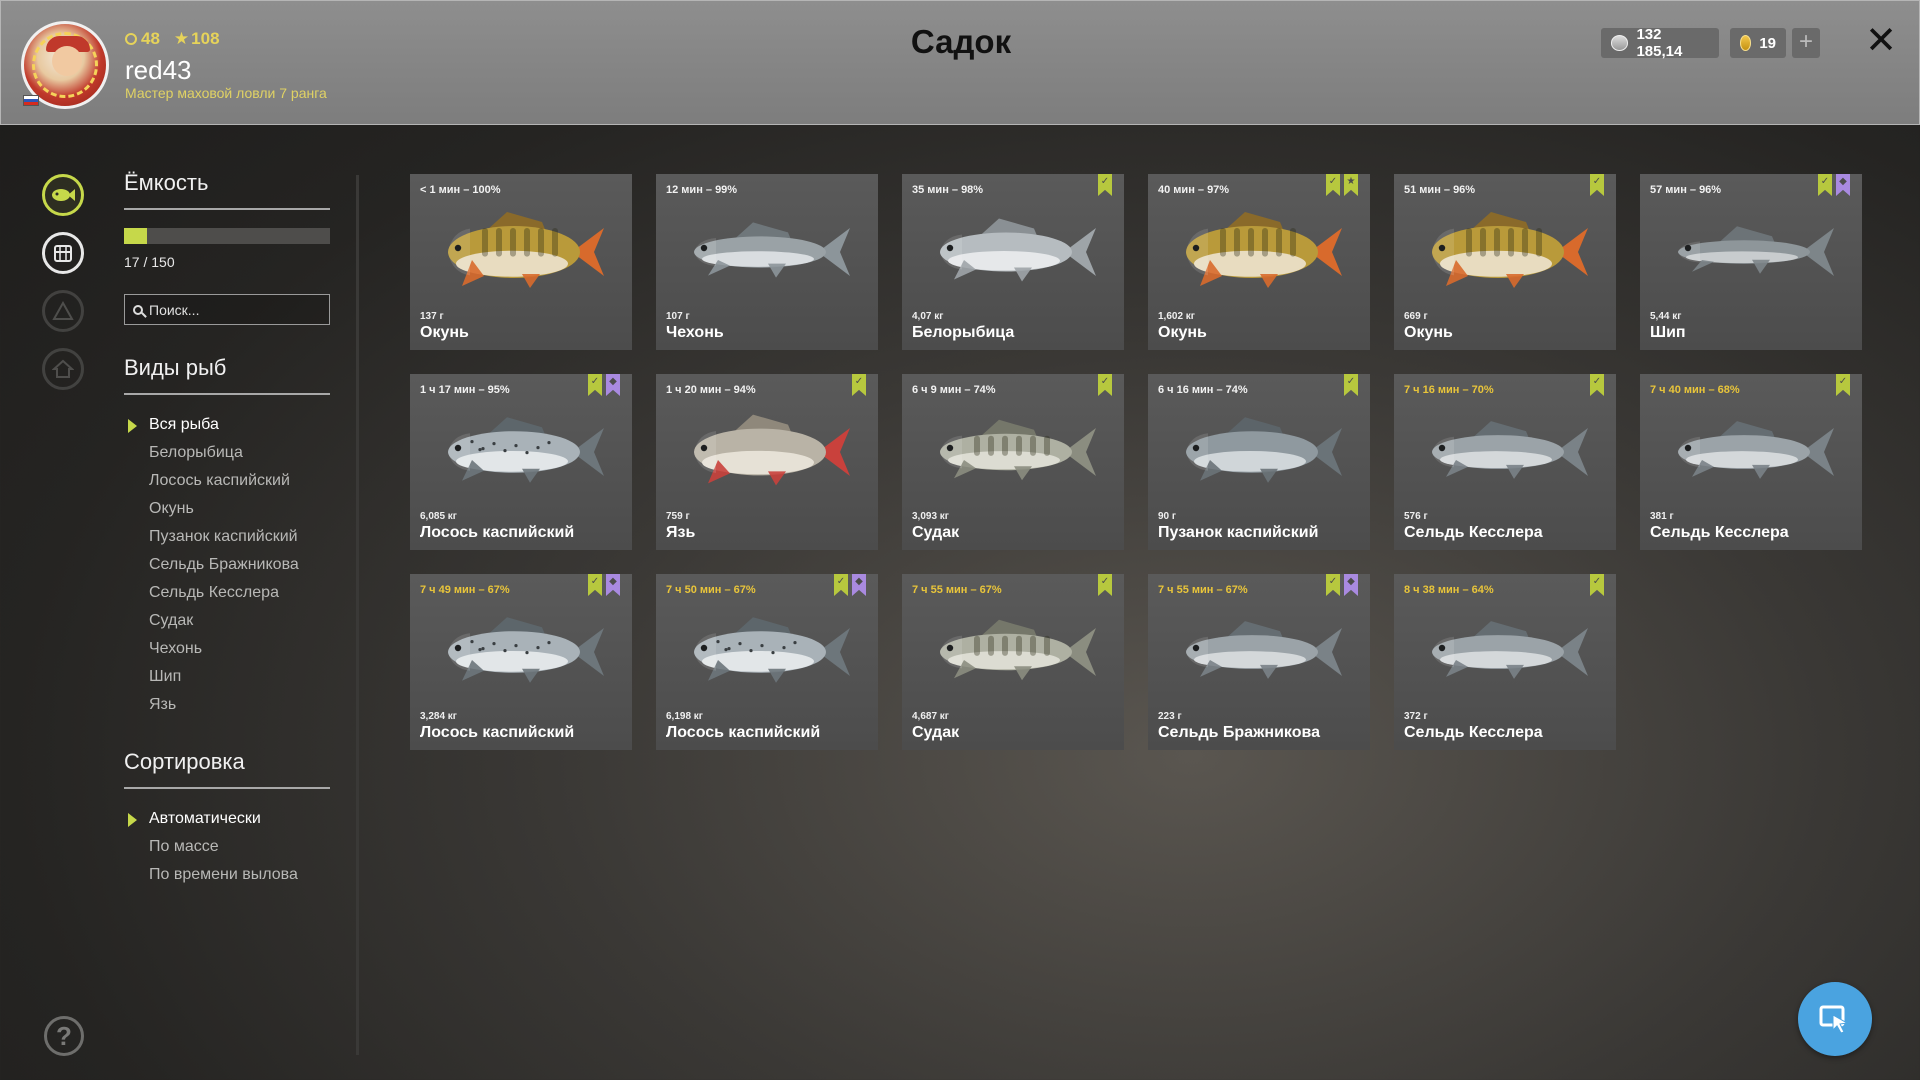 This screenshot has width=1920, height=1080. What do you see at coordinates (702, 190) in the screenshot?
I see `catch-time-freshness: 12 мин – 99%` at bounding box center [702, 190].